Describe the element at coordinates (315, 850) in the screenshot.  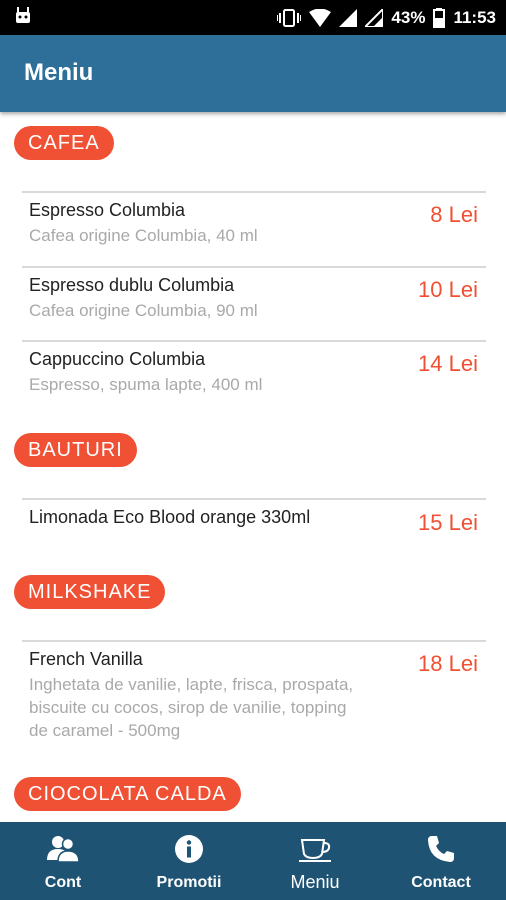
I see `coffee-cup-icon` at that location.